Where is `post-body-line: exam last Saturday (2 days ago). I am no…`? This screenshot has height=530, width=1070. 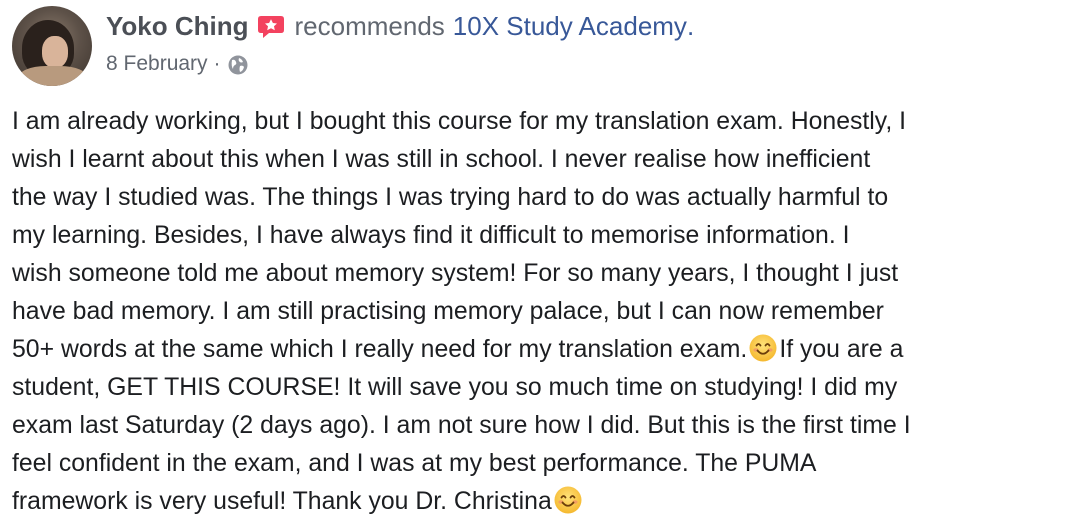
post-body-line: exam last Saturday (2 days ago). I am no… is located at coordinates (461, 425).